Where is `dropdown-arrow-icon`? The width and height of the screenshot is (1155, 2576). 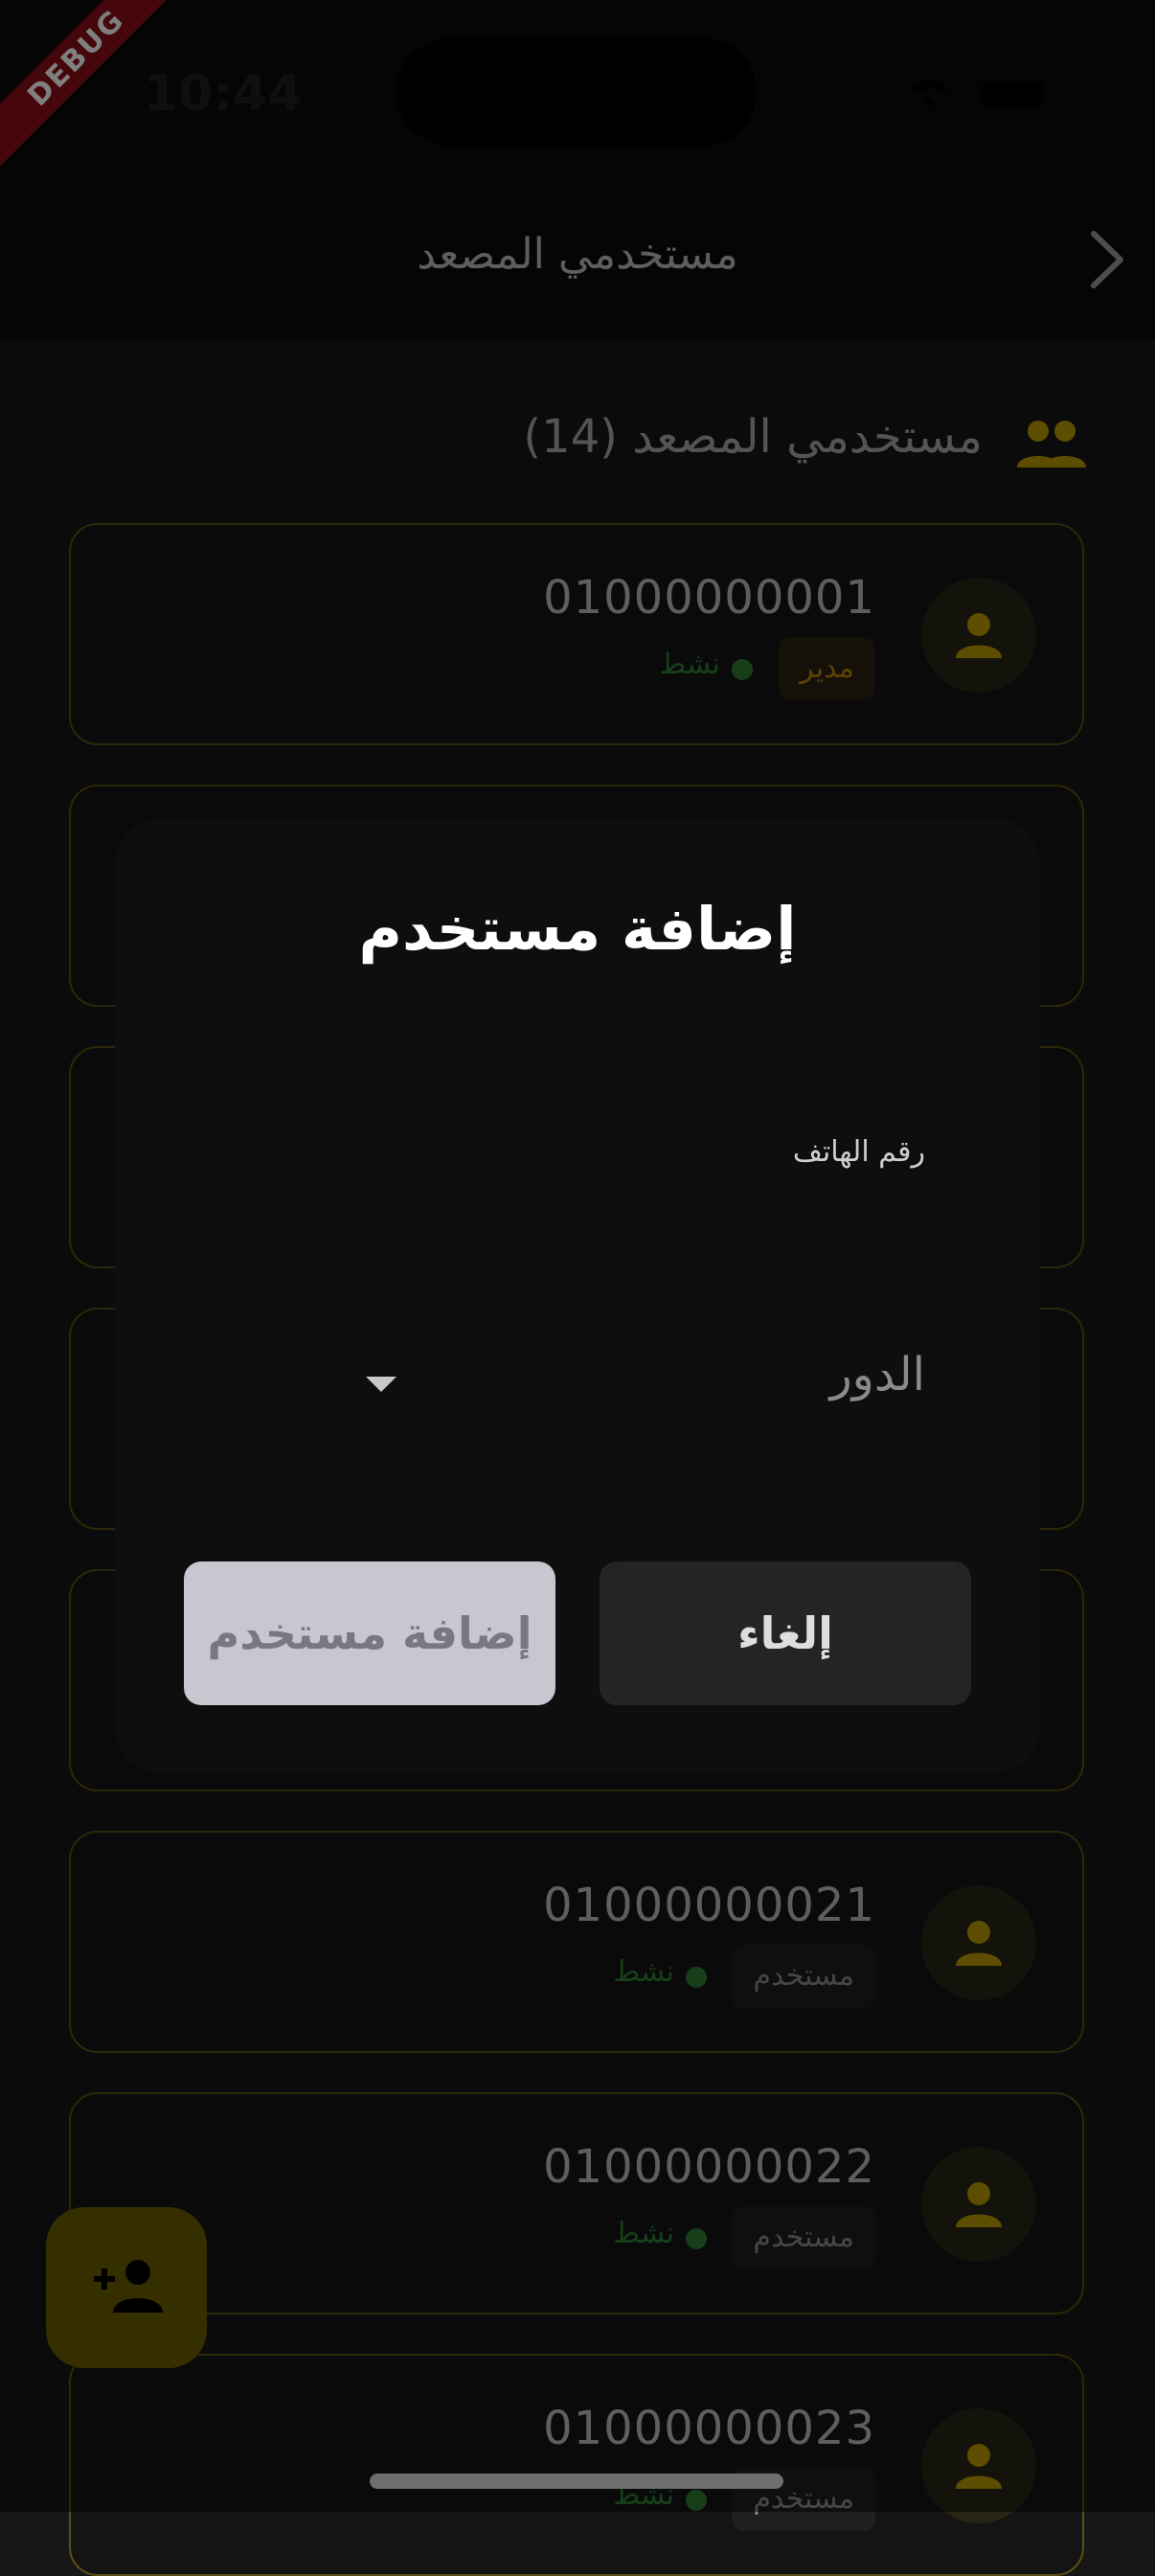
dropdown-arrow-icon is located at coordinates (381, 1384).